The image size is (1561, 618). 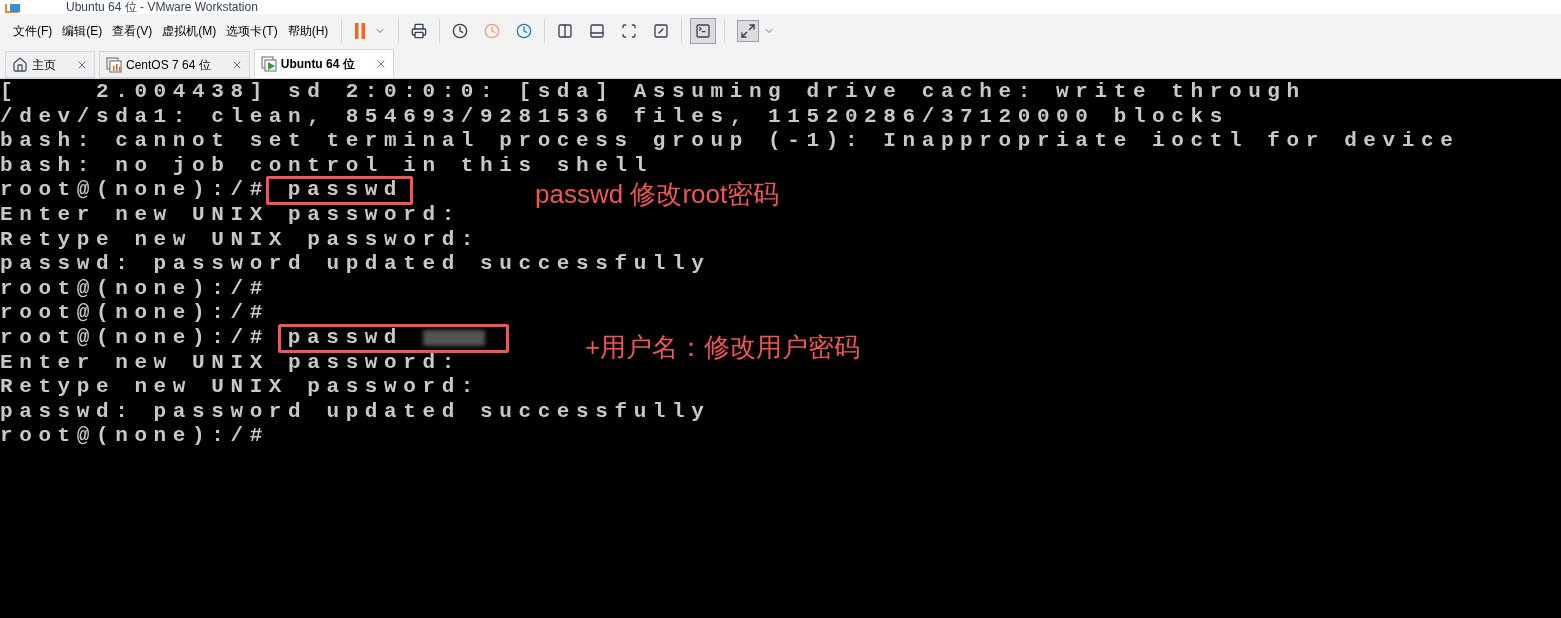 What do you see at coordinates (114, 64) in the screenshot?
I see `vm-icon` at bounding box center [114, 64].